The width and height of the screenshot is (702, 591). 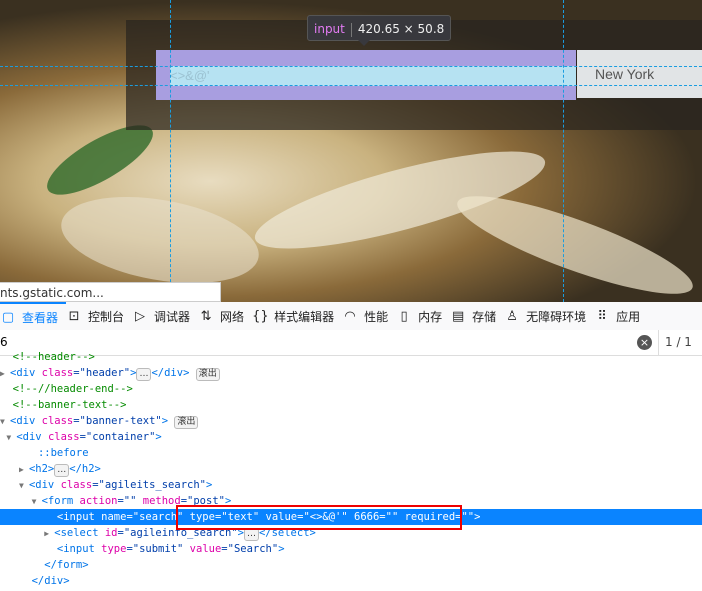 I want to click on network-icon: ⇅, so click(x=206, y=316).